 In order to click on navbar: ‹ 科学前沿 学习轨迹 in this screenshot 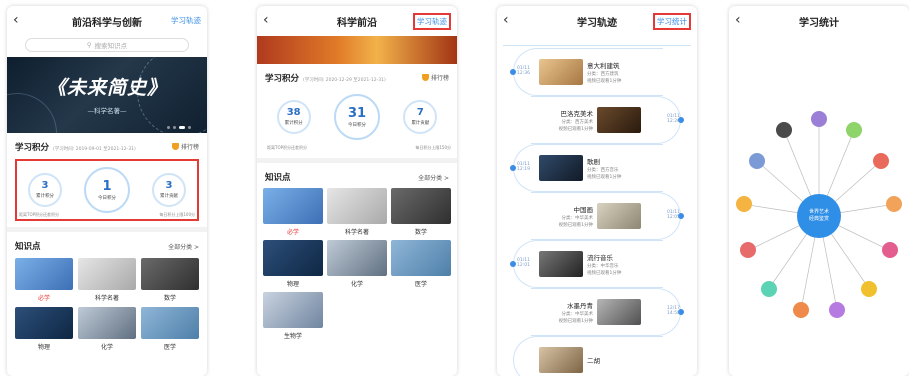, I will do `click(357, 21)`.